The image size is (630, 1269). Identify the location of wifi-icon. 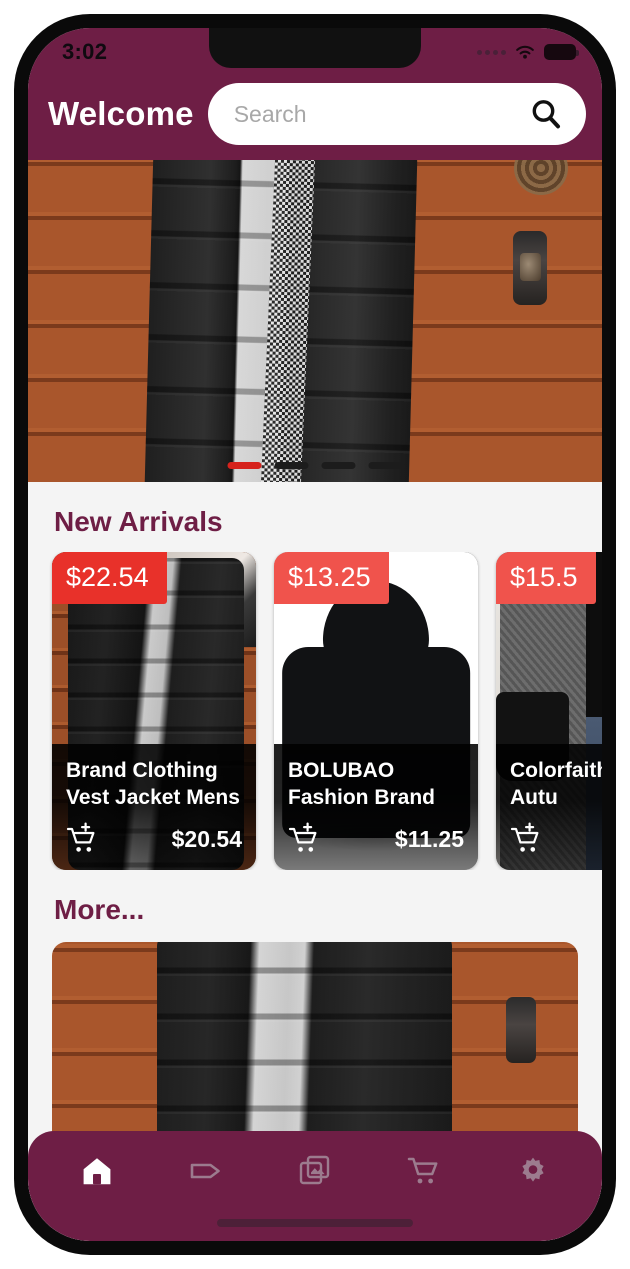
(525, 52).